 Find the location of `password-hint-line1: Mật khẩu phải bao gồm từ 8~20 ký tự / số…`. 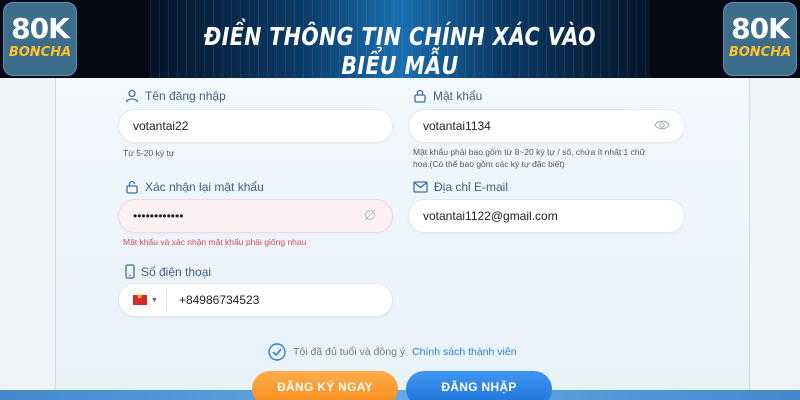

password-hint-line1: Mật khẩu phải bao gồm từ 8~20 ký tự / số… is located at coordinates (529, 152).